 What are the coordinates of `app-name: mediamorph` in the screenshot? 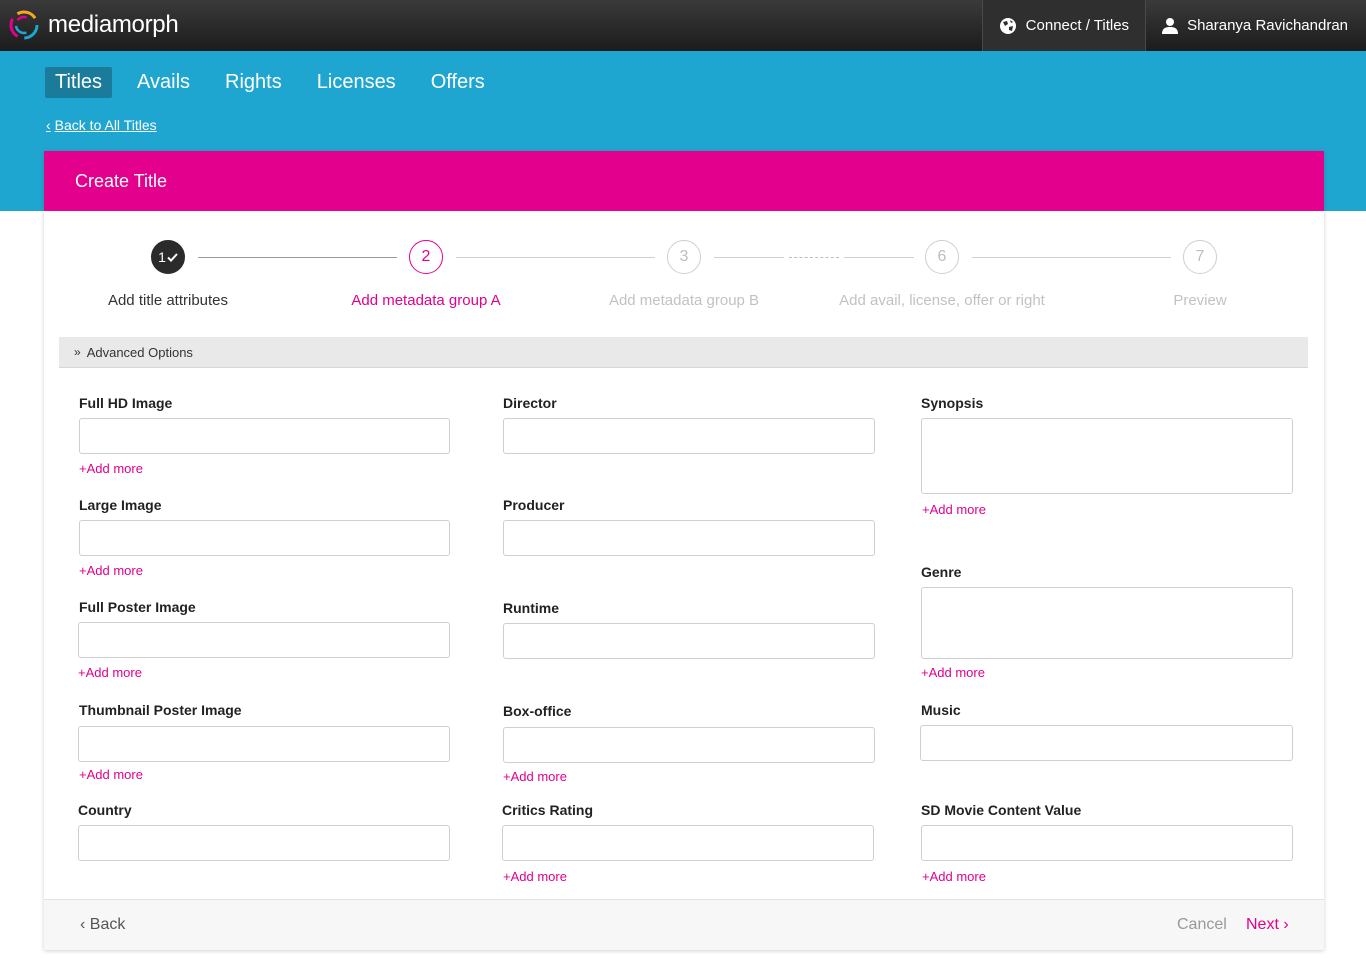 It's located at (113, 24).